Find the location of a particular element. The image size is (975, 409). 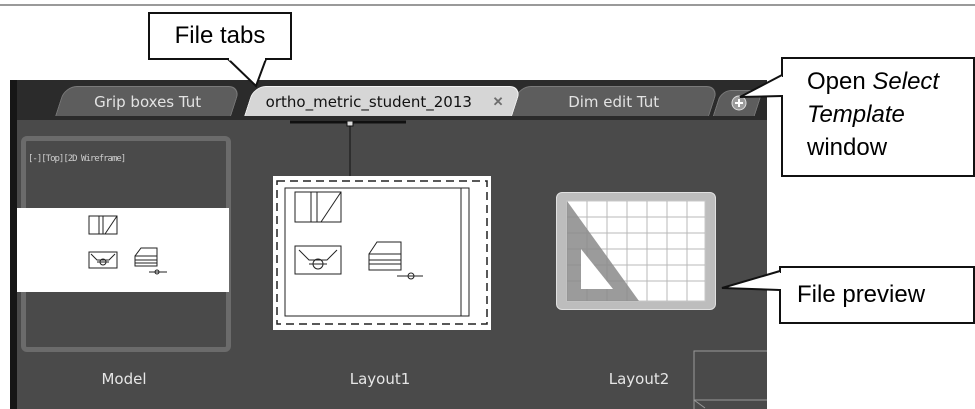

window-left-edge is located at coordinates (13, 244).